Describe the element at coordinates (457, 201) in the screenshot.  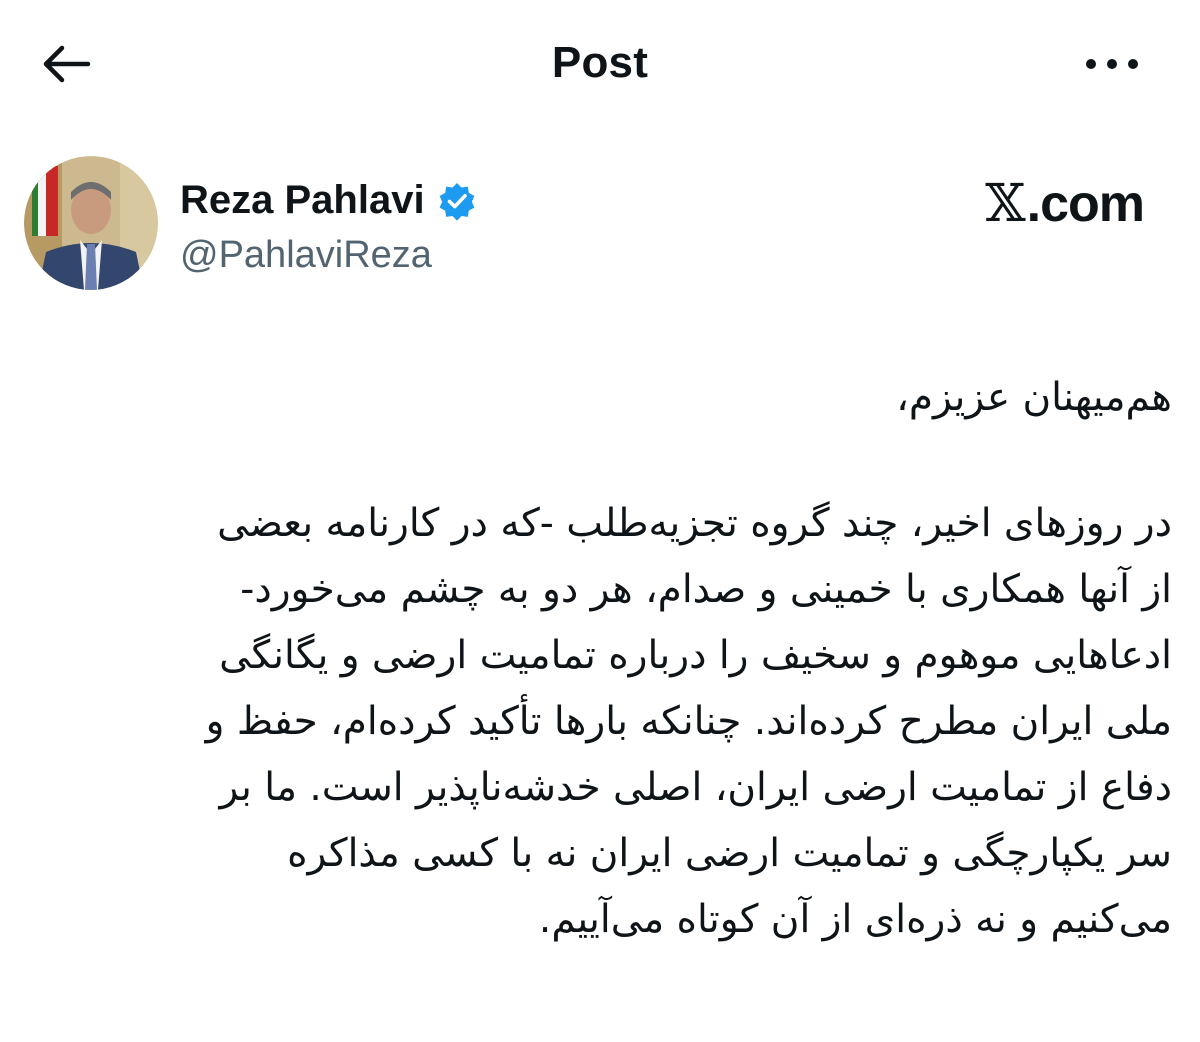
I see `verified-badge-icon` at that location.